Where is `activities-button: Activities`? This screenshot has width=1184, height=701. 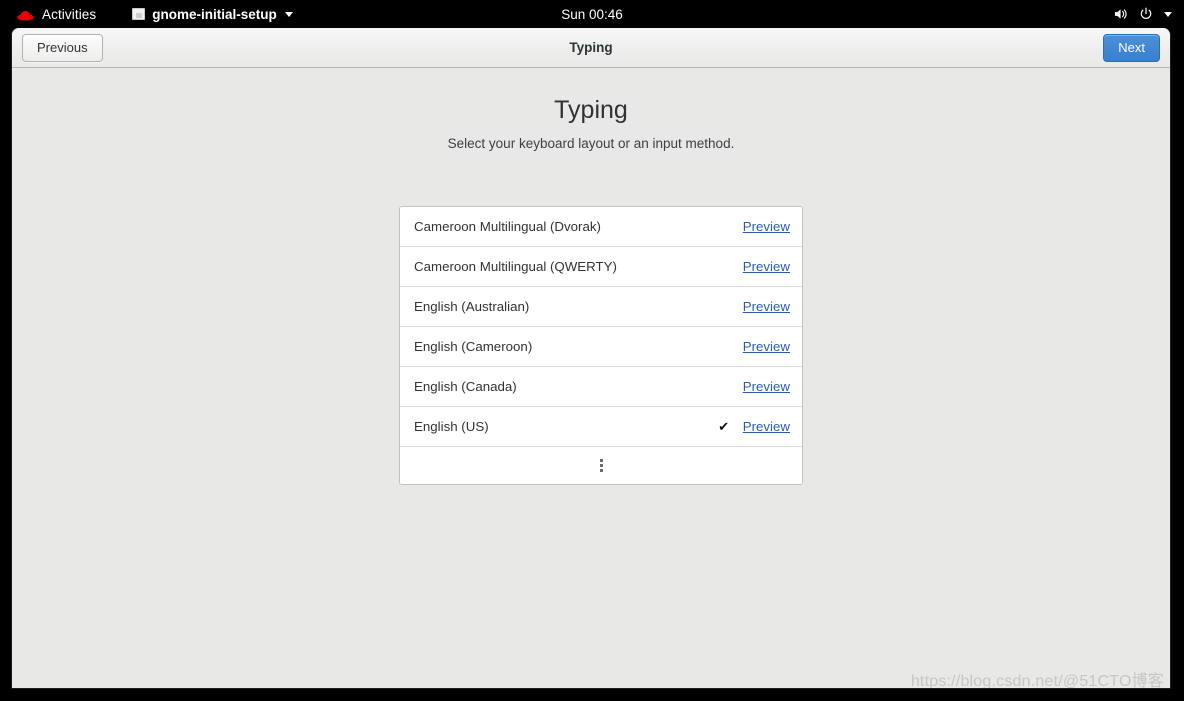
activities-button: Activities is located at coordinates (56, 14).